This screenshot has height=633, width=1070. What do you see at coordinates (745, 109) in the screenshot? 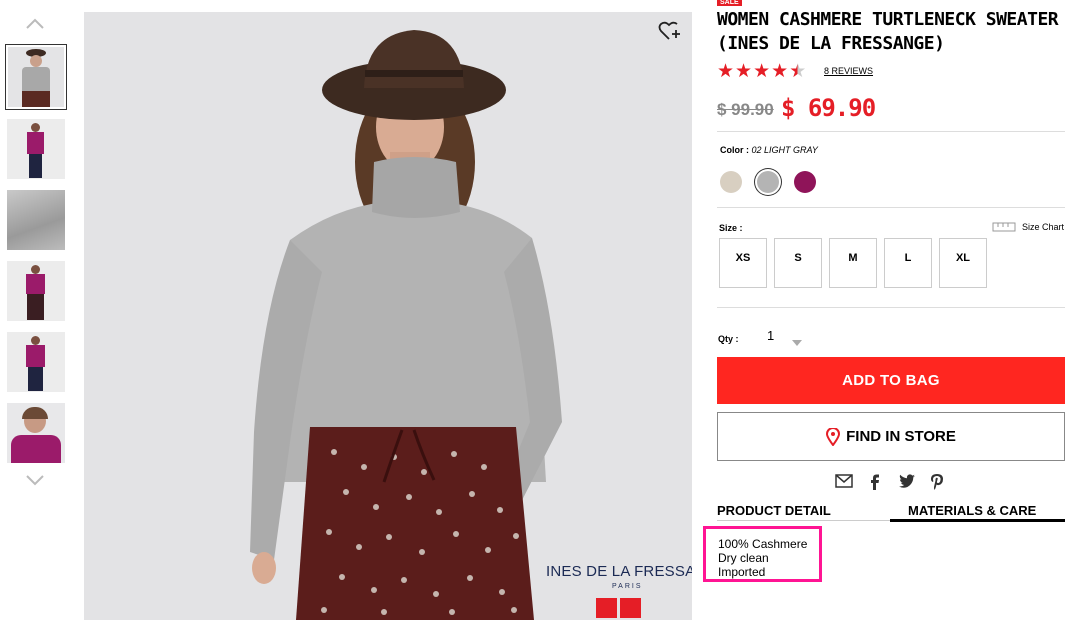
I see `original-price: $ 99.90` at bounding box center [745, 109].